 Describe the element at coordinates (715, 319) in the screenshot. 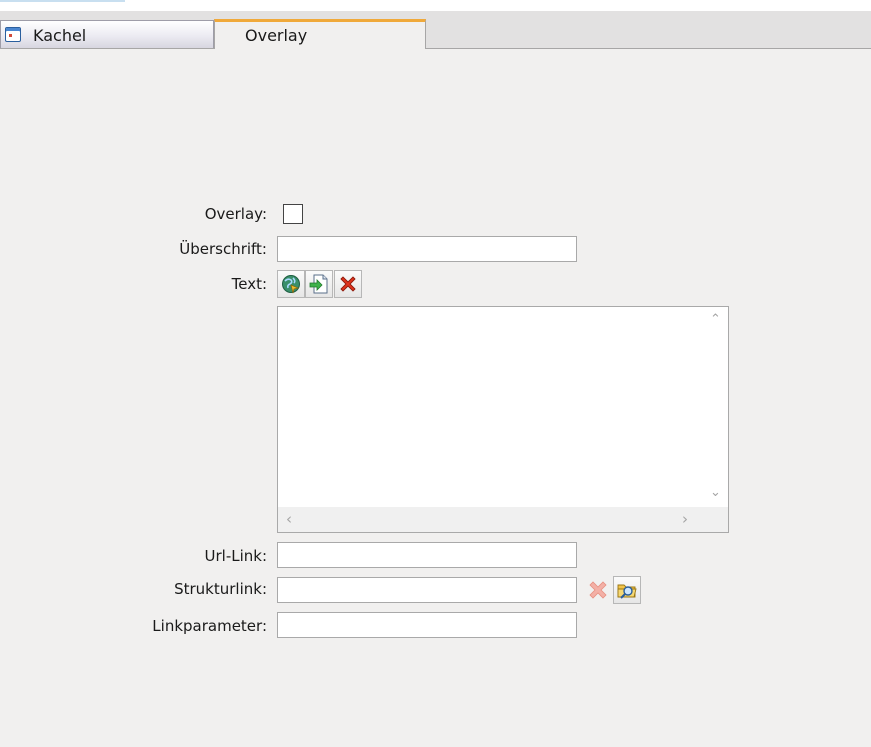

I see `scroll-up-icon: ⌃` at that location.